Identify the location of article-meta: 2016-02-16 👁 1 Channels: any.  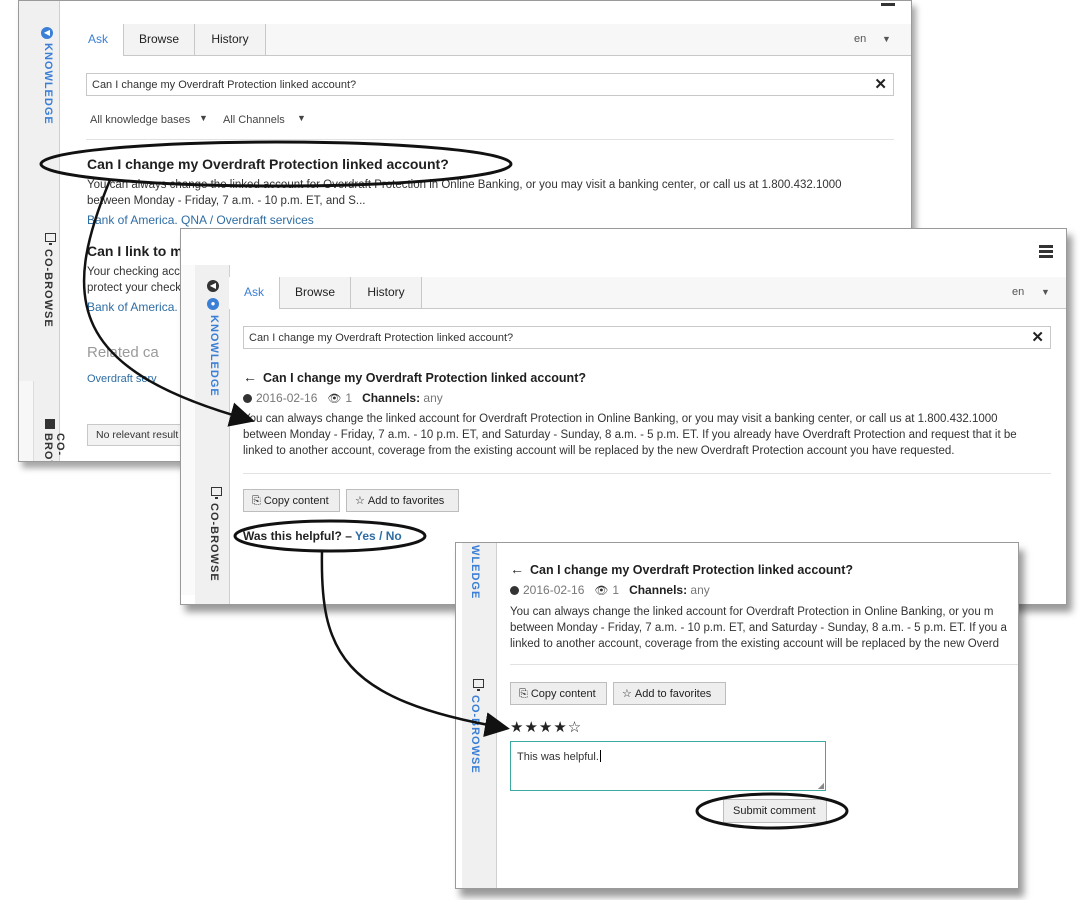
(343, 398).